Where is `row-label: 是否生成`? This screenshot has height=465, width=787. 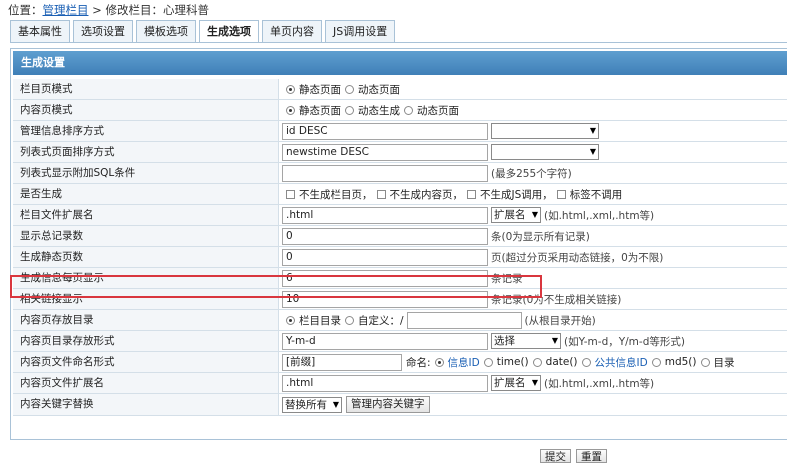
row-label: 是否生成 is located at coordinates (146, 194).